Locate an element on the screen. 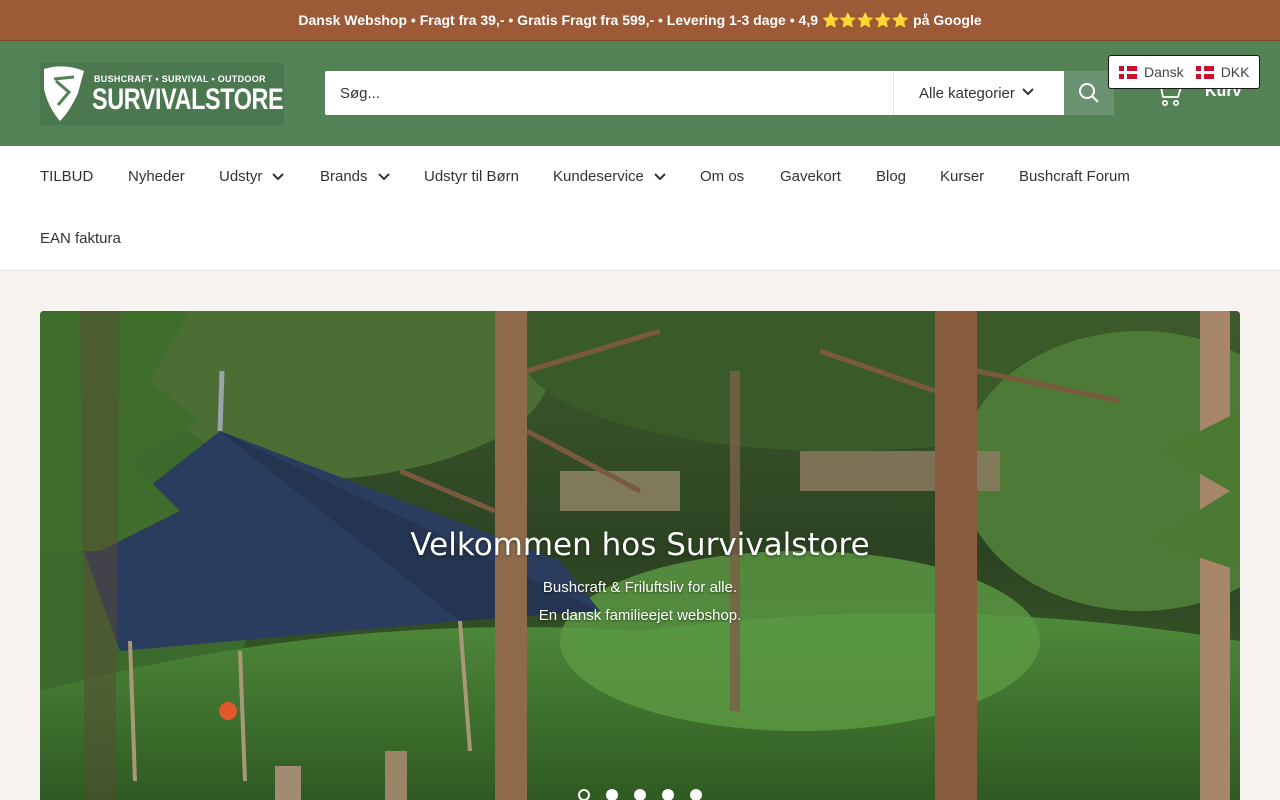 Image resolution: width=1280 pixels, height=800 pixels. logo-name: SURVIVALSTORE is located at coordinates (188, 99).